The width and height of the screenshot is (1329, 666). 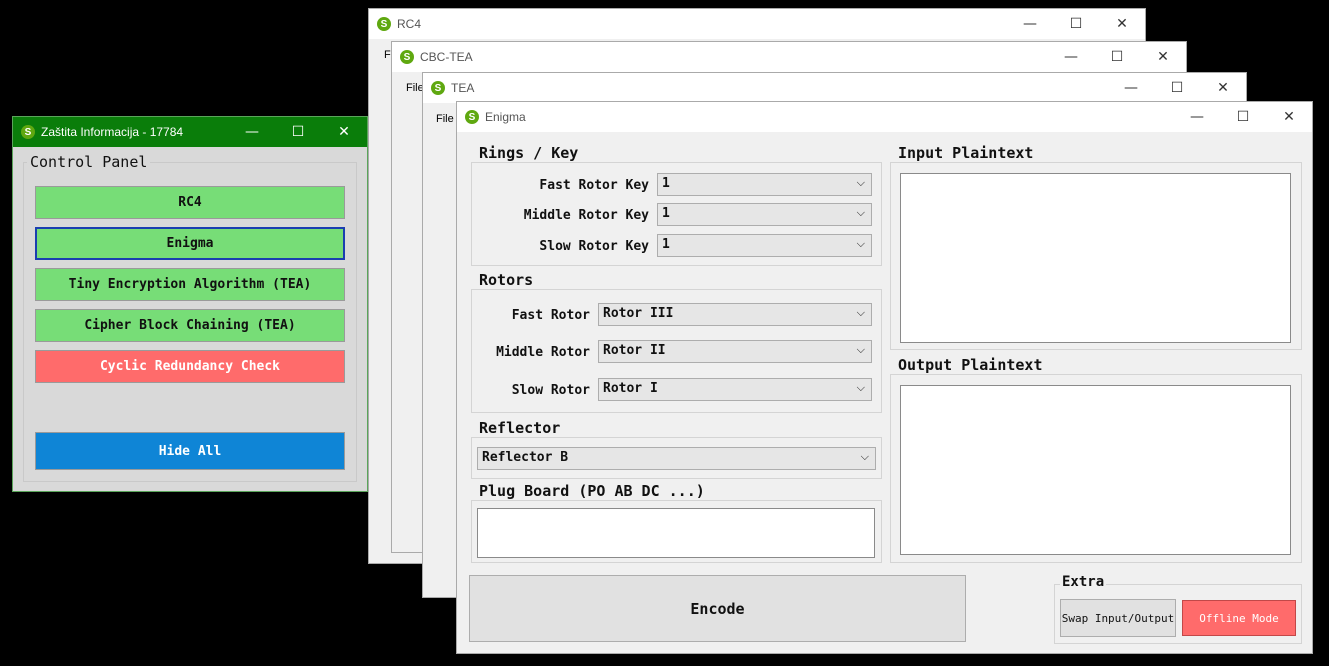 I want to click on extra-title: Extra, so click(x=1083, y=582).